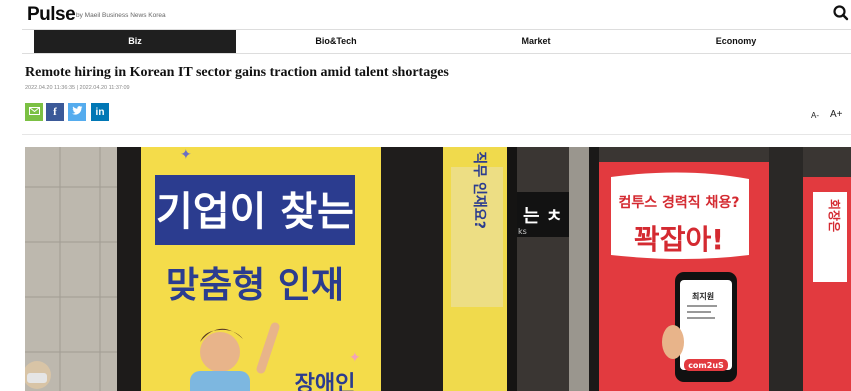 The image size is (851, 391). What do you see at coordinates (815, 115) in the screenshot?
I see `font-decrease-button: A-` at bounding box center [815, 115].